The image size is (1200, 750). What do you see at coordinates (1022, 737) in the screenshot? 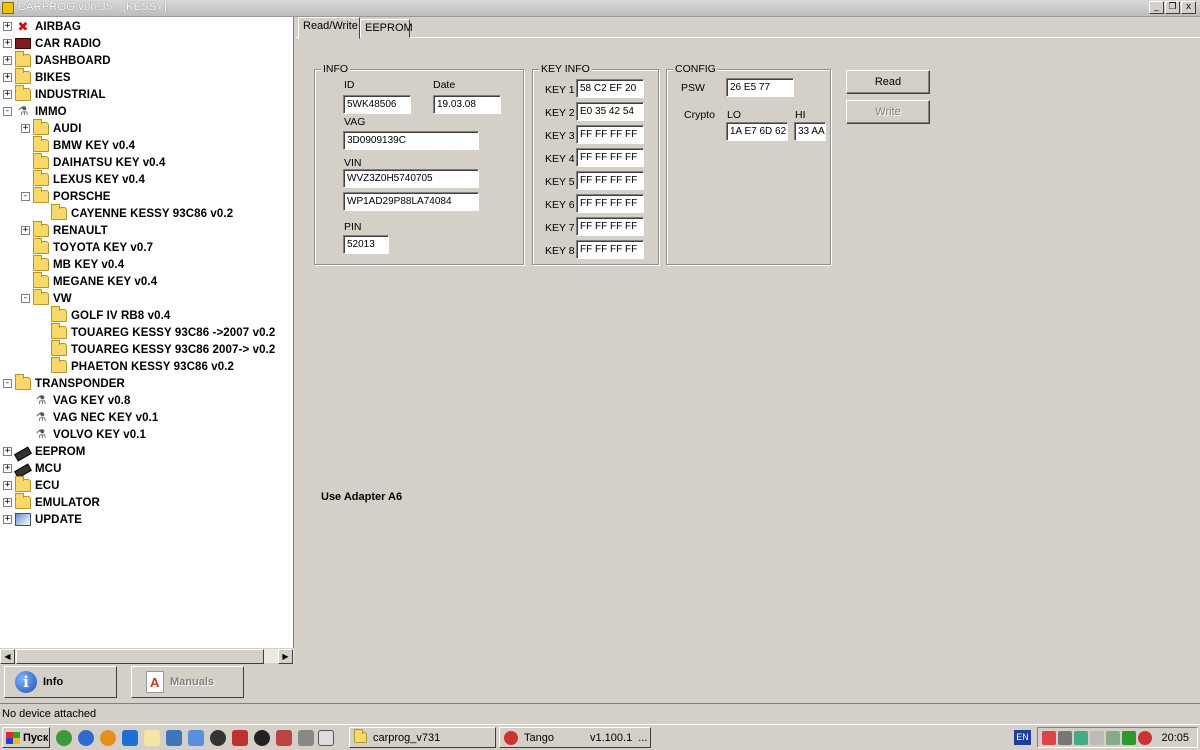
I see `language-indicator: EN` at bounding box center [1022, 737].